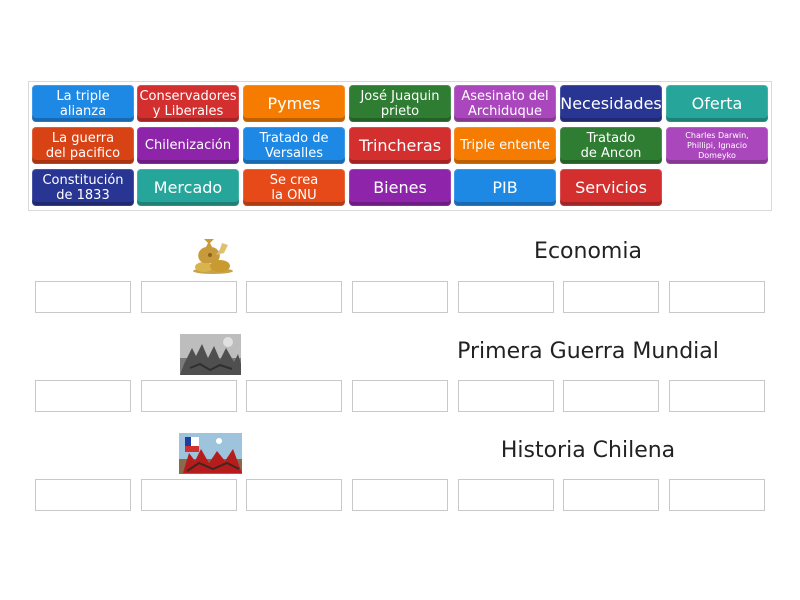 Image resolution: width=800 pixels, height=600 pixels. Describe the element at coordinates (83, 103) in the screenshot. I see `tile: La triple alianza` at that location.